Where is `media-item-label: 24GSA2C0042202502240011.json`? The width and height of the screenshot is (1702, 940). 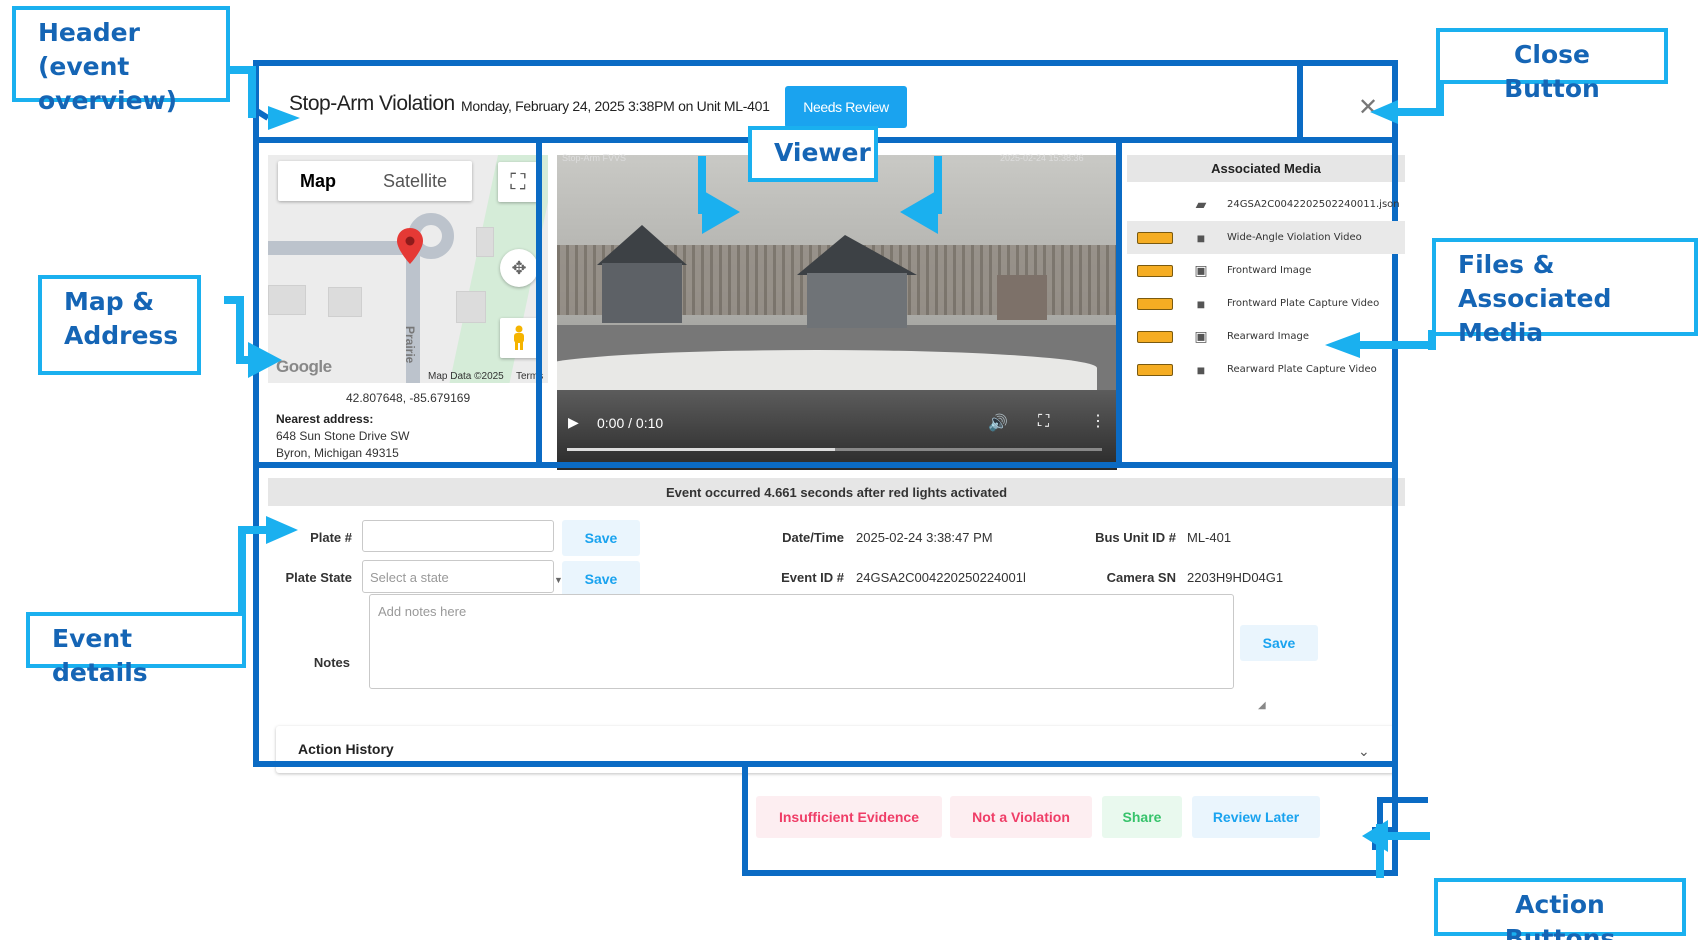 media-item-label: 24GSA2C0042202502240011.json is located at coordinates (1313, 204).